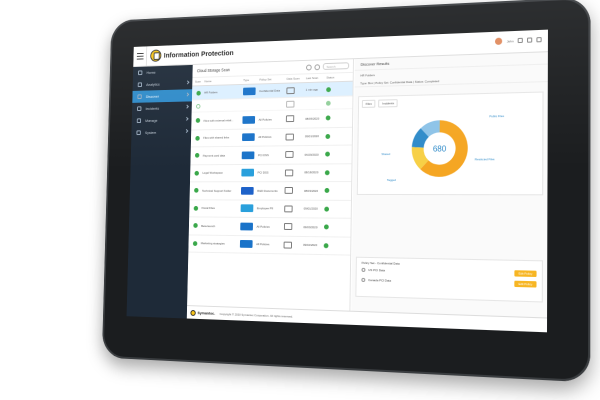 The height and width of the screenshot is (400, 600). What do you see at coordinates (529, 40) in the screenshot?
I see `settings-icon` at bounding box center [529, 40].